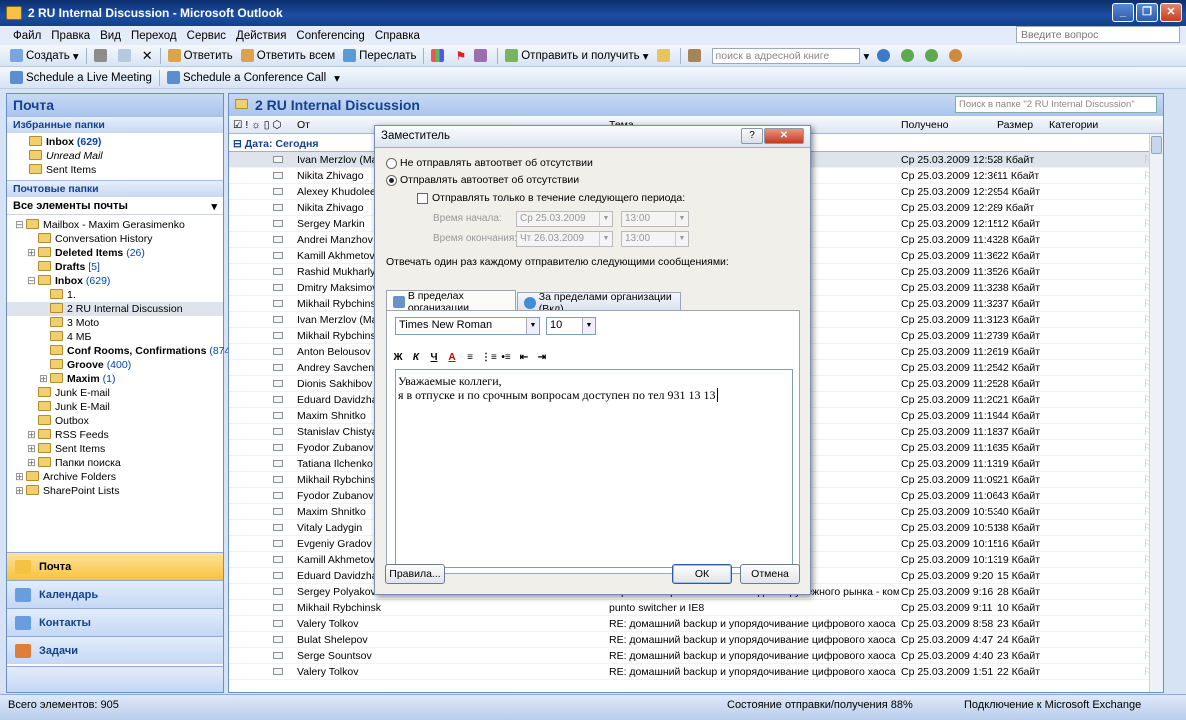  I want to click on radio-send-autoreply: Отправлять автоответ об отсутствии, so click(482, 180).